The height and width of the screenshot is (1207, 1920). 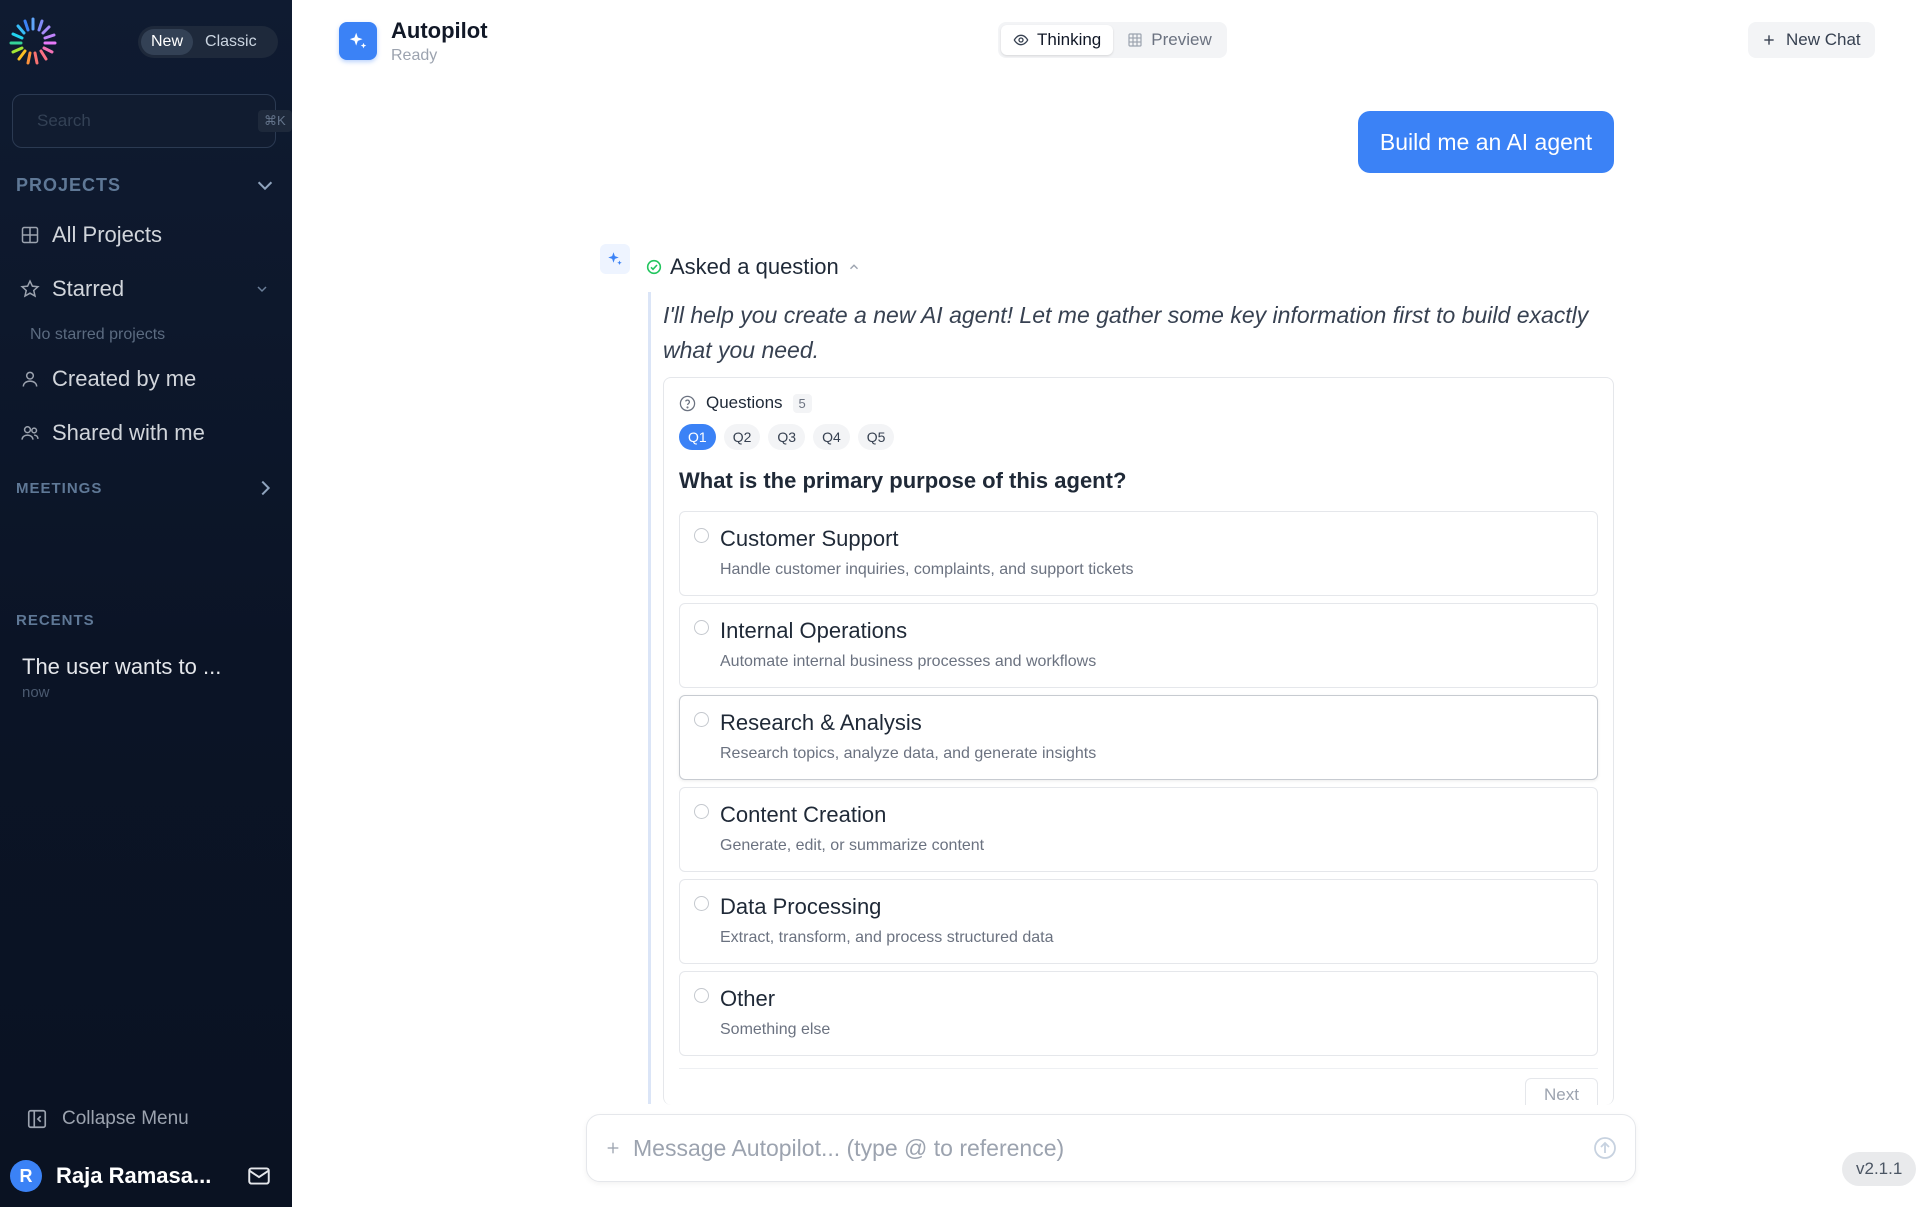 I want to click on check-circle-icon, so click(x=654, y=267).